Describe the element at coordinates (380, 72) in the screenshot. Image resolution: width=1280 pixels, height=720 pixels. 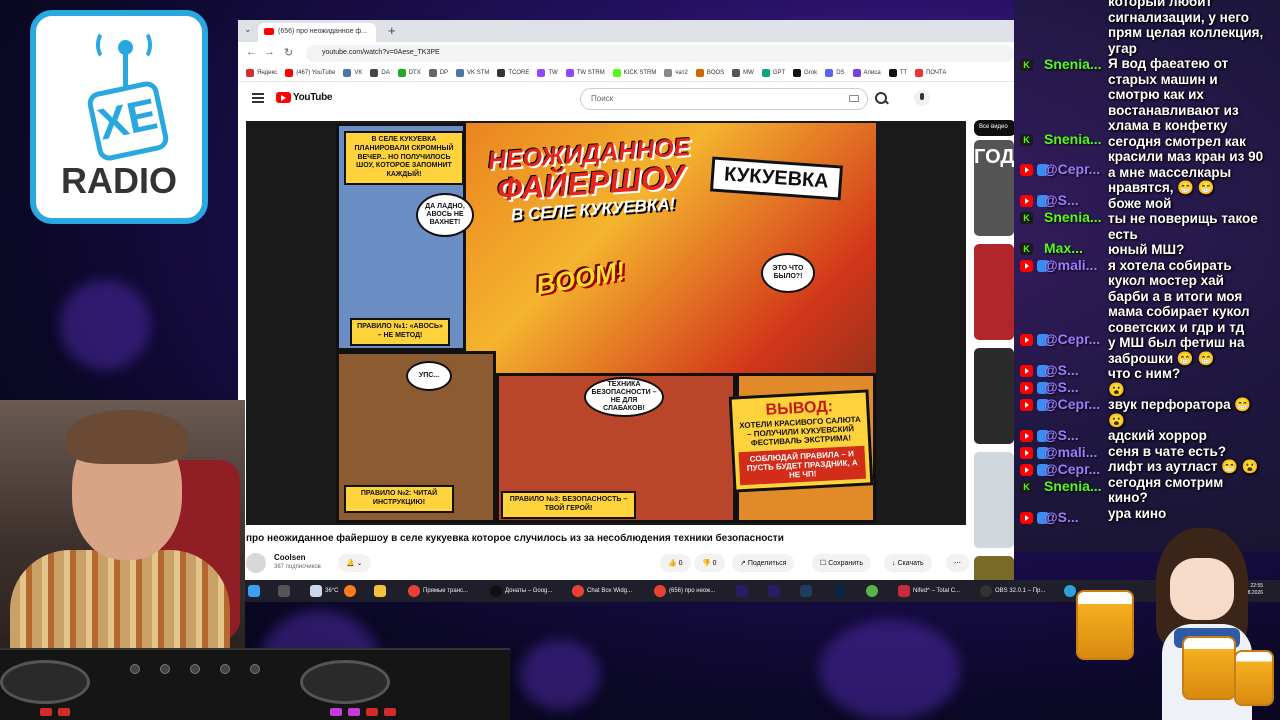
I see `bookmark-item: DA` at that location.